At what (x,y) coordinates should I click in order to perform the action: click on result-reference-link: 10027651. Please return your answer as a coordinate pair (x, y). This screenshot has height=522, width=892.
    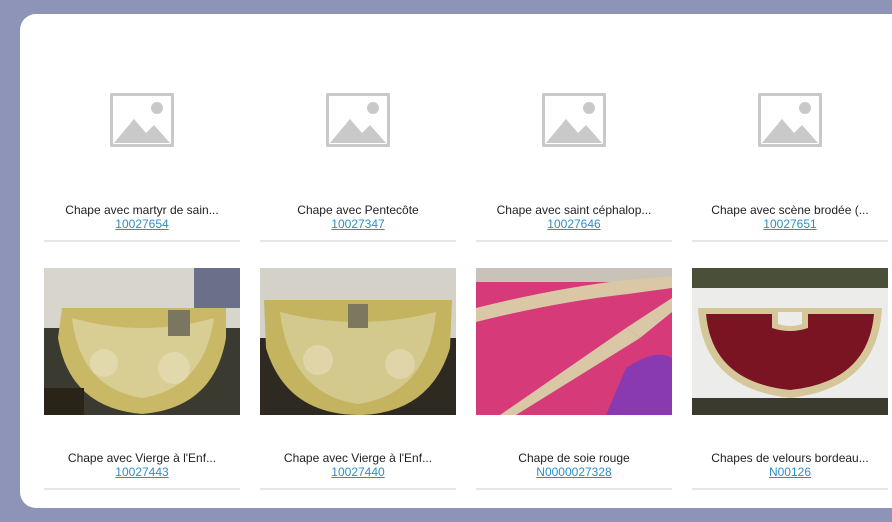
    Looking at the image, I should click on (789, 224).